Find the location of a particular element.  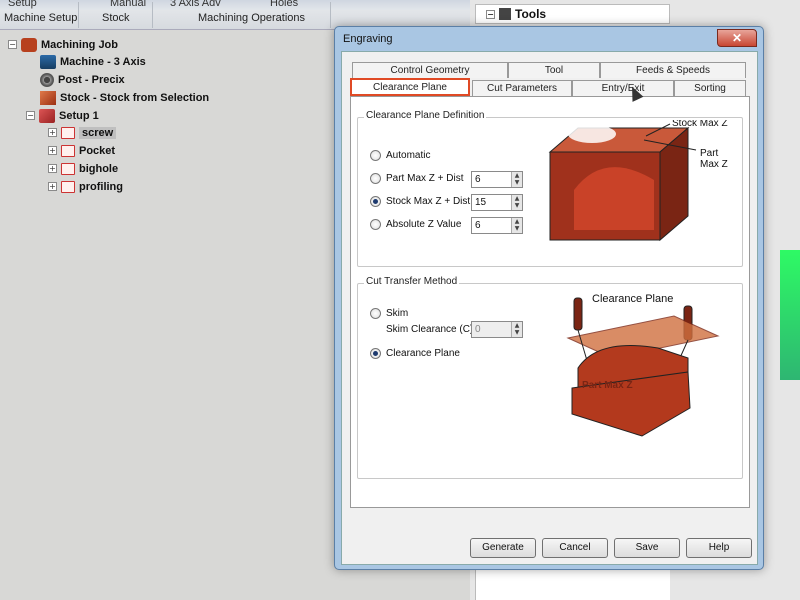

machining-job-icon is located at coordinates (29, 44).